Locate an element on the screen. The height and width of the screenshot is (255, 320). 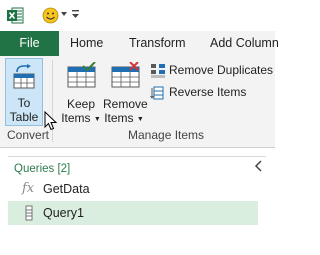
remove-duplicates-label: Remove Duplicates is located at coordinates (221, 70).